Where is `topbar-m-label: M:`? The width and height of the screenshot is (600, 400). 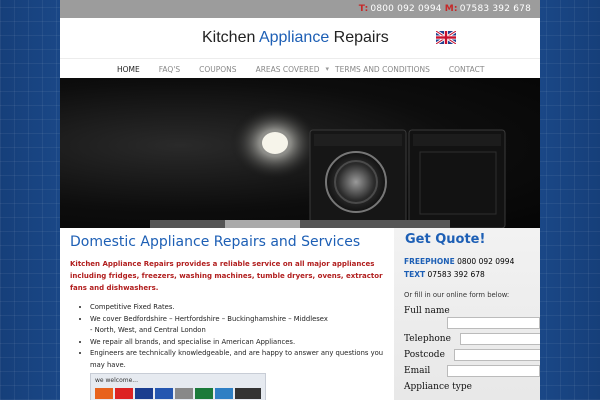
topbar-m-label: M: is located at coordinates (451, 9).